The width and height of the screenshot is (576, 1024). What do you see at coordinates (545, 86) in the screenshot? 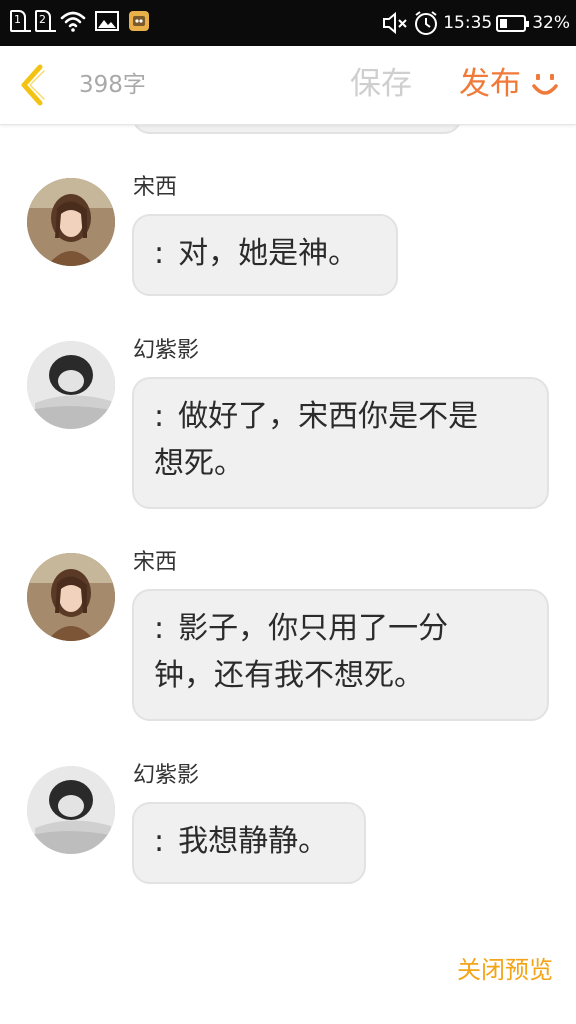
I see `smile-icon` at bounding box center [545, 86].